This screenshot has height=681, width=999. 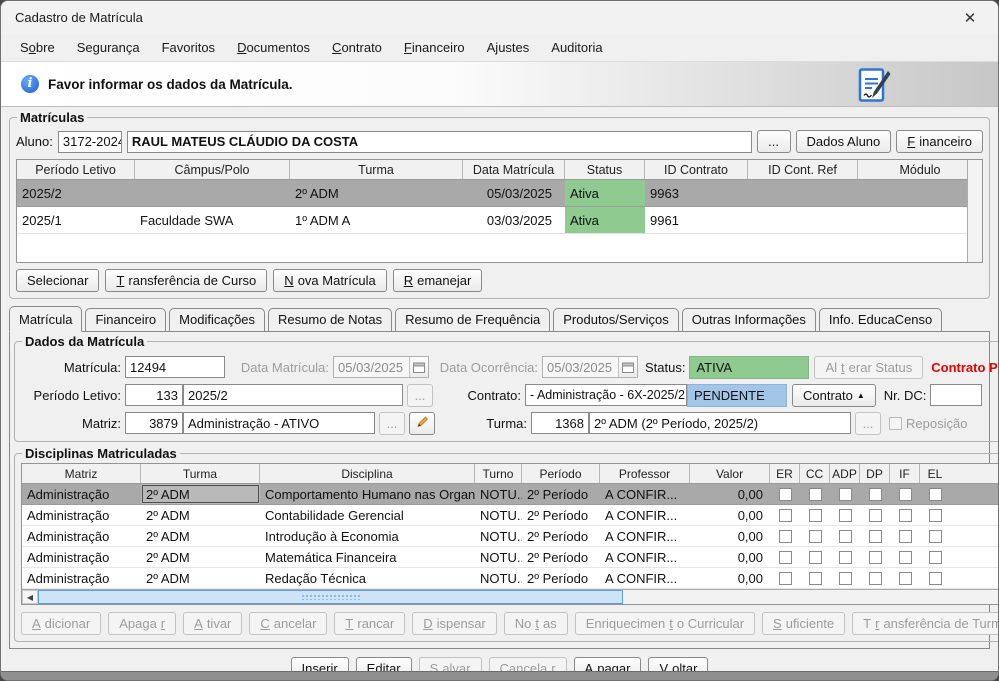 What do you see at coordinates (875, 473) in the screenshot?
I see `col-dp: DP` at bounding box center [875, 473].